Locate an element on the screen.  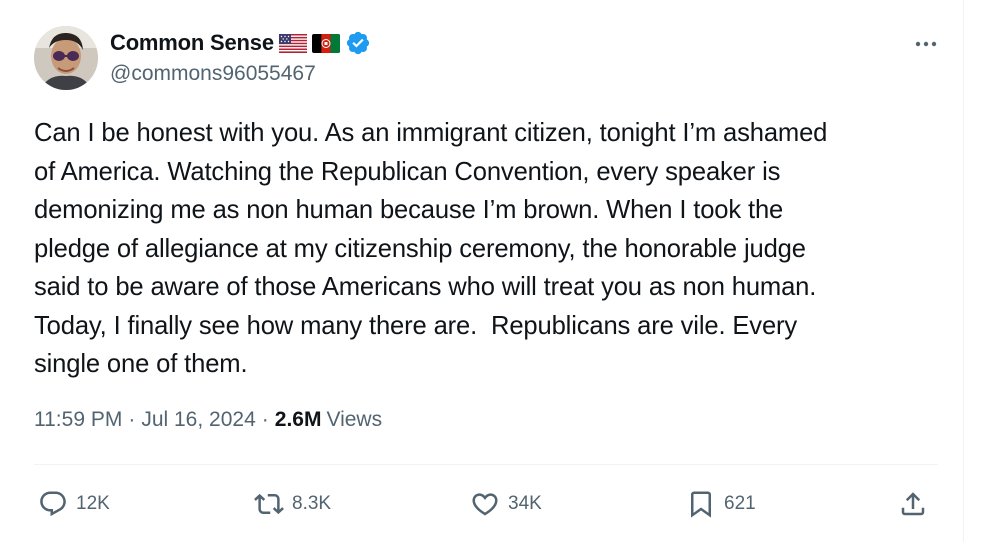
avatar is located at coordinates (66, 58).